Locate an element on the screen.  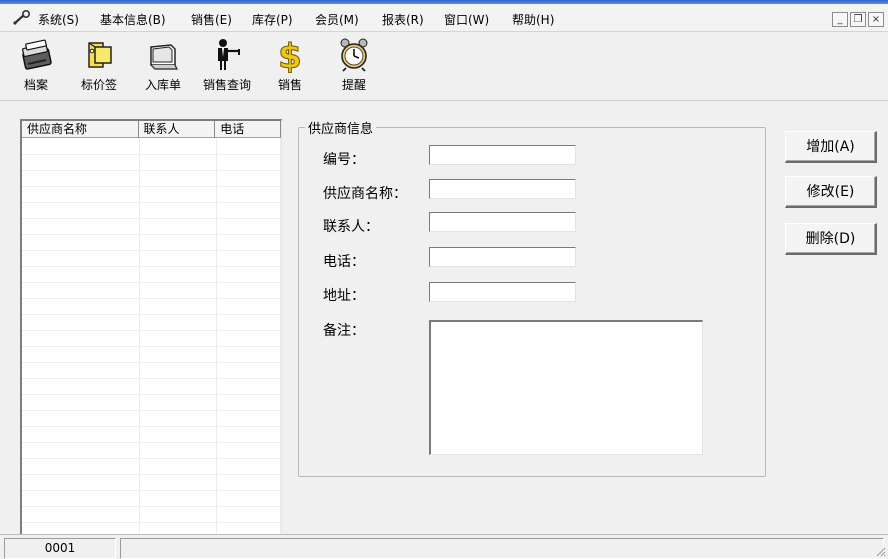
menu-system: 系统(S) is located at coordinates (58, 19).